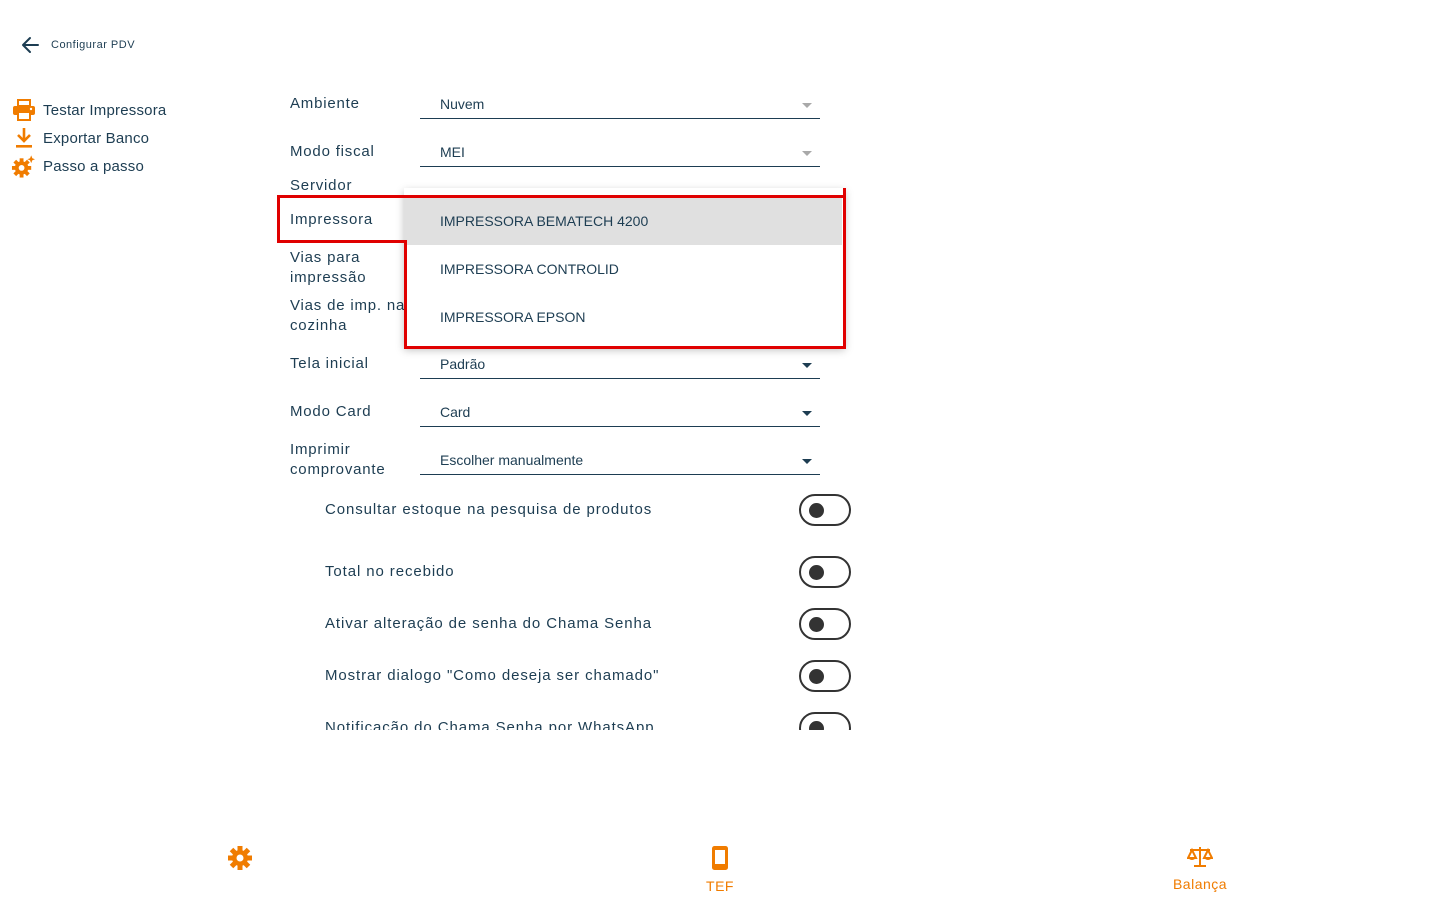 The image size is (1439, 899). Describe the element at coordinates (463, 364) in the screenshot. I see `tela-inicial-value: Padrão` at that location.